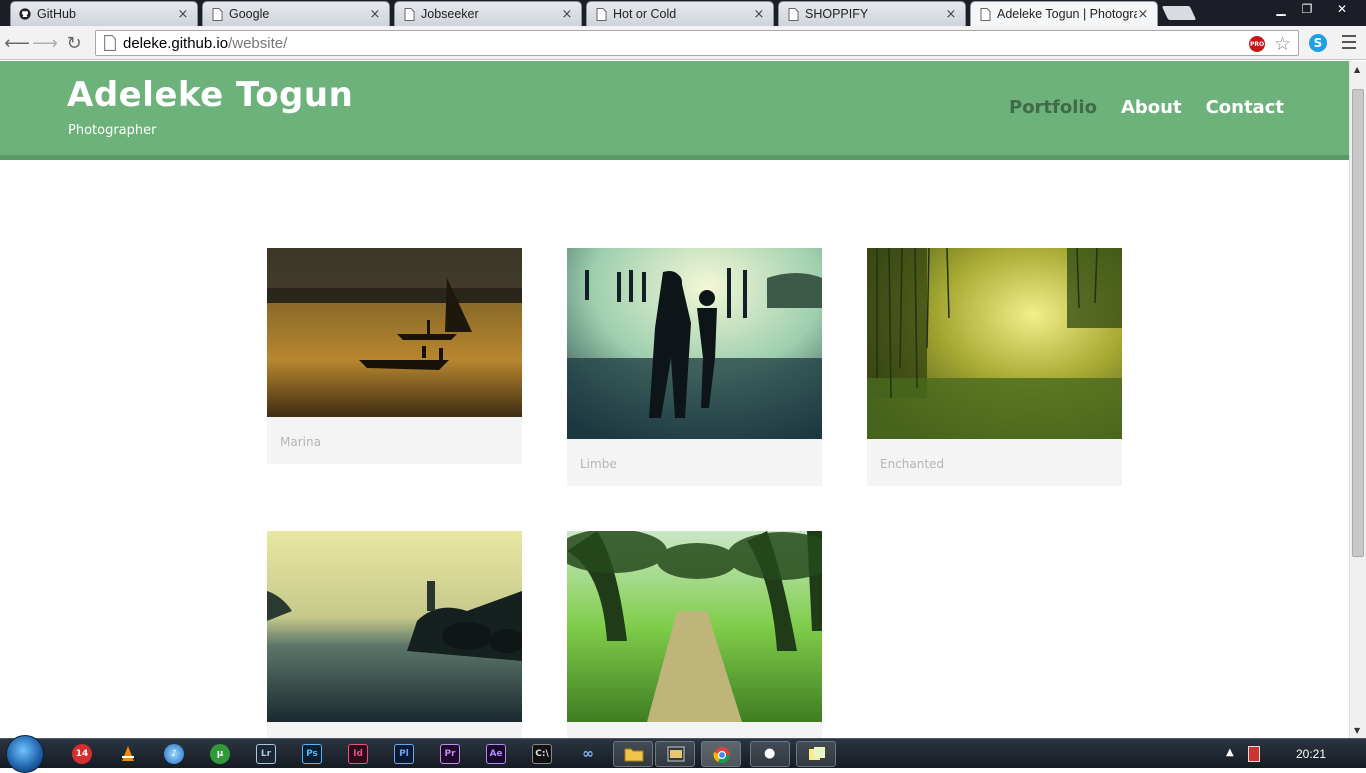 This screenshot has width=1366, height=773. I want to click on infinity-app-icon: ∞, so click(588, 754).